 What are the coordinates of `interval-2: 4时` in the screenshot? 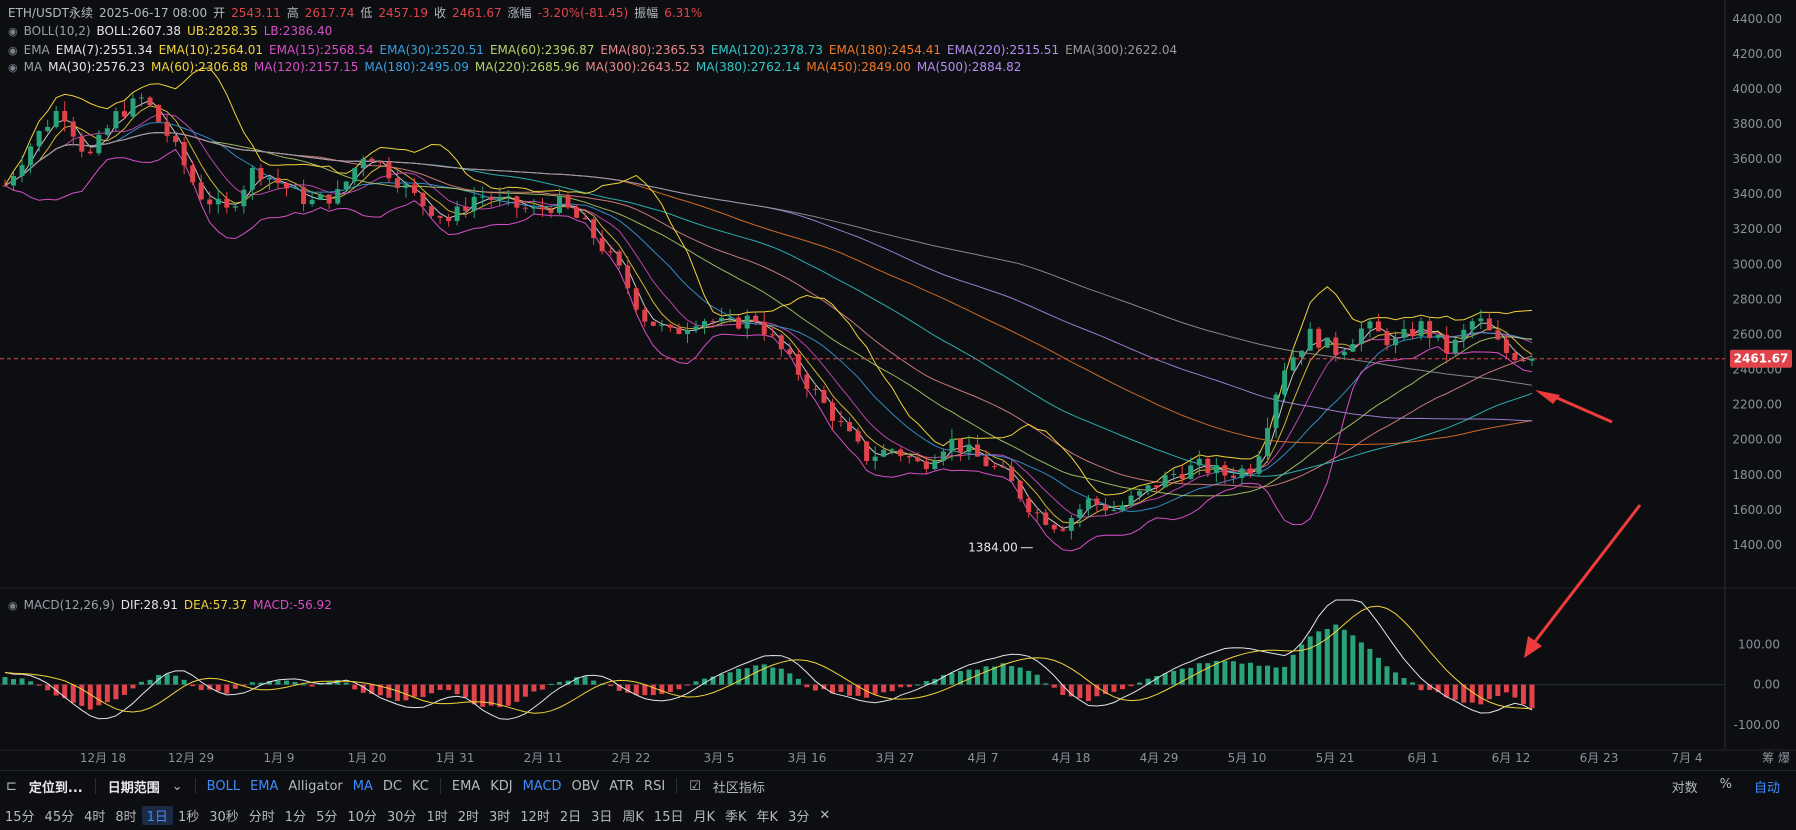 It's located at (94, 815).